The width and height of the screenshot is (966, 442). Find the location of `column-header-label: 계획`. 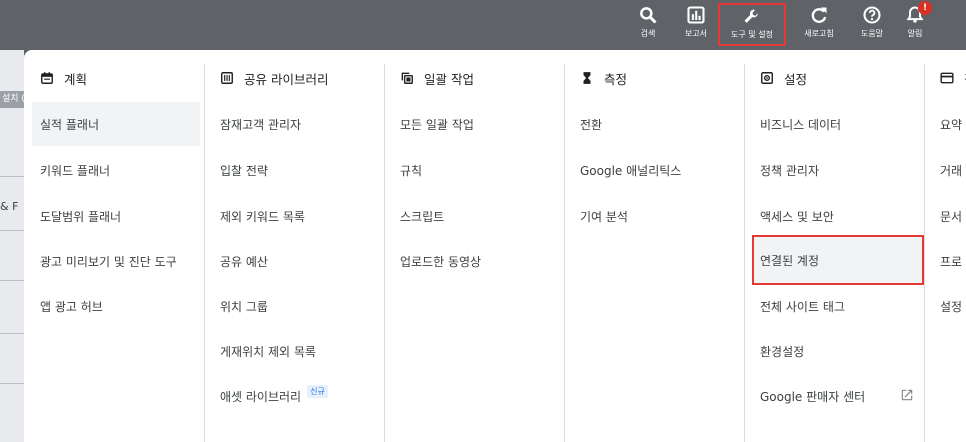

column-header-label: 계획 is located at coordinates (76, 79).